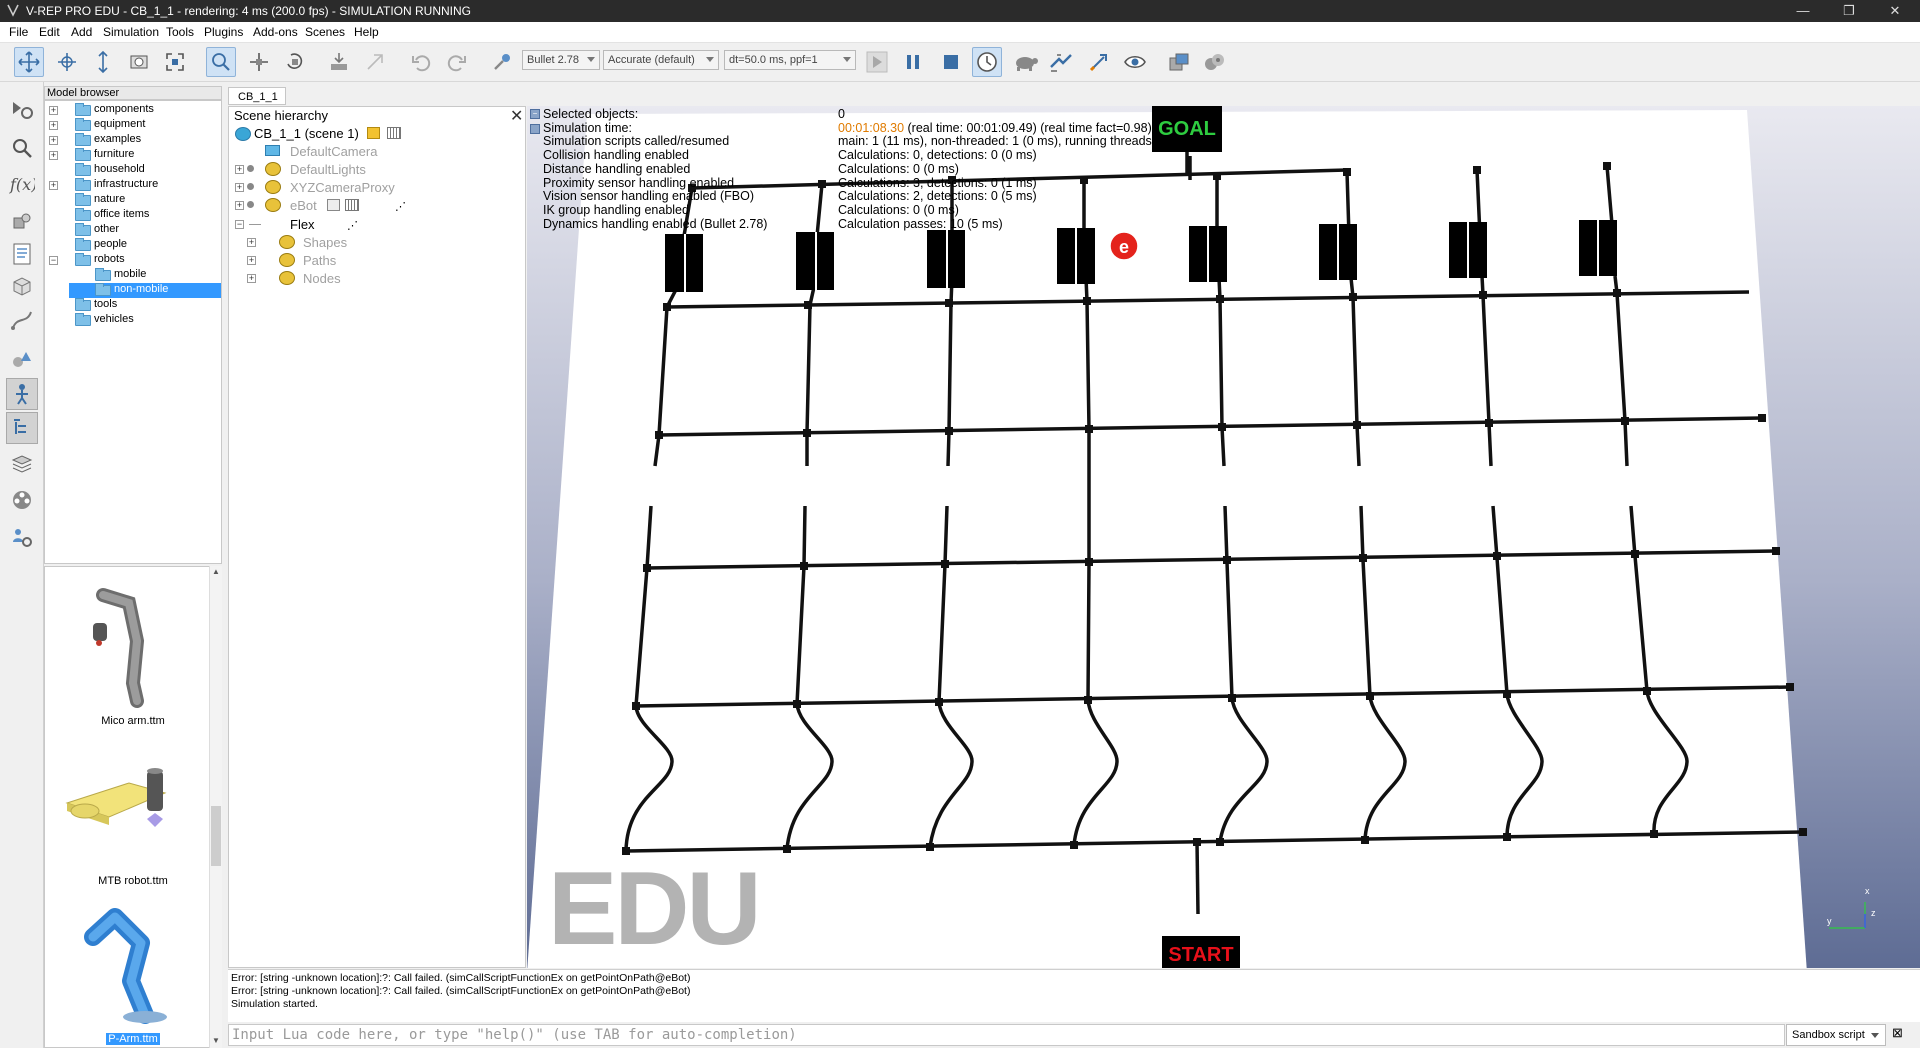  What do you see at coordinates (49, 32) in the screenshot?
I see `menu-edit: Edit` at bounding box center [49, 32].